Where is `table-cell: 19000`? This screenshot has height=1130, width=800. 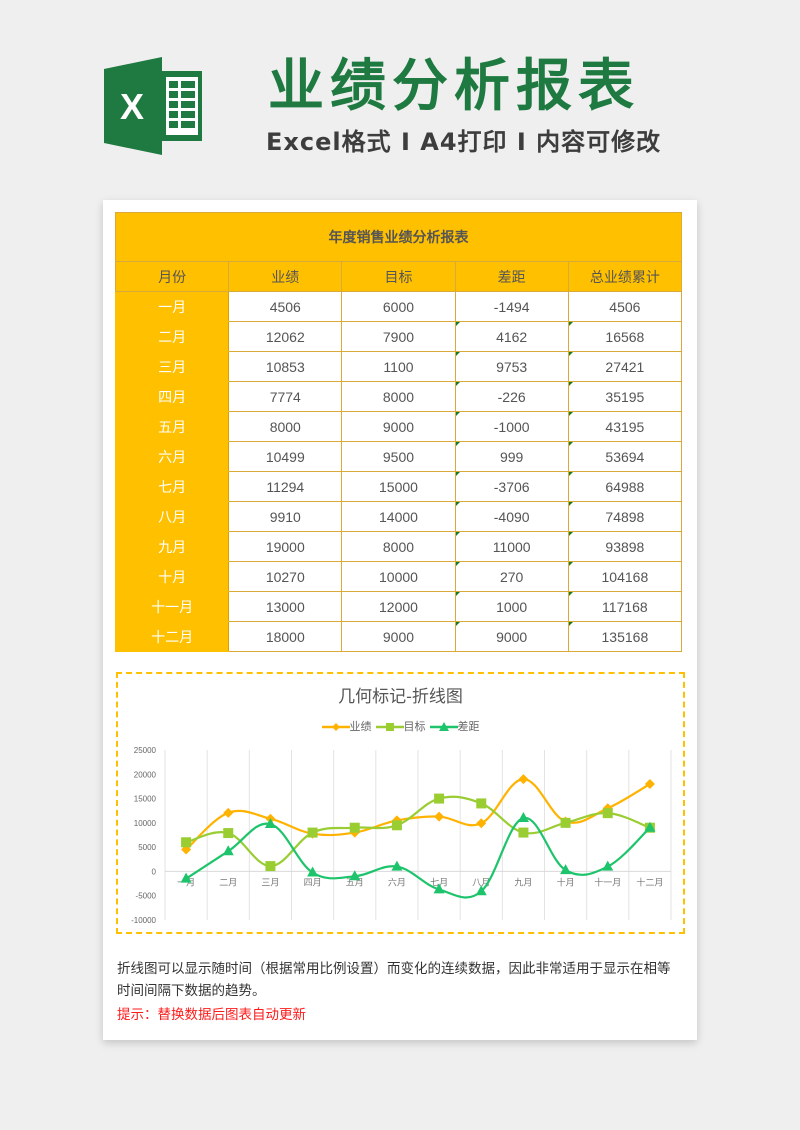 table-cell: 19000 is located at coordinates (285, 546).